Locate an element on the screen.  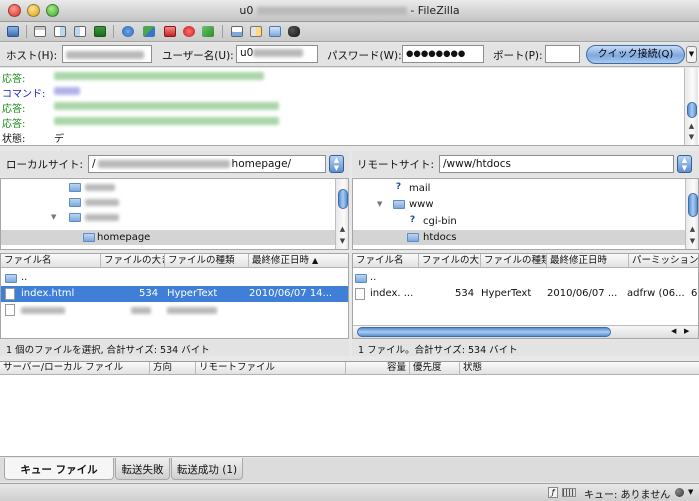
directory-listing-filter-button is located at coordinates (237, 31).